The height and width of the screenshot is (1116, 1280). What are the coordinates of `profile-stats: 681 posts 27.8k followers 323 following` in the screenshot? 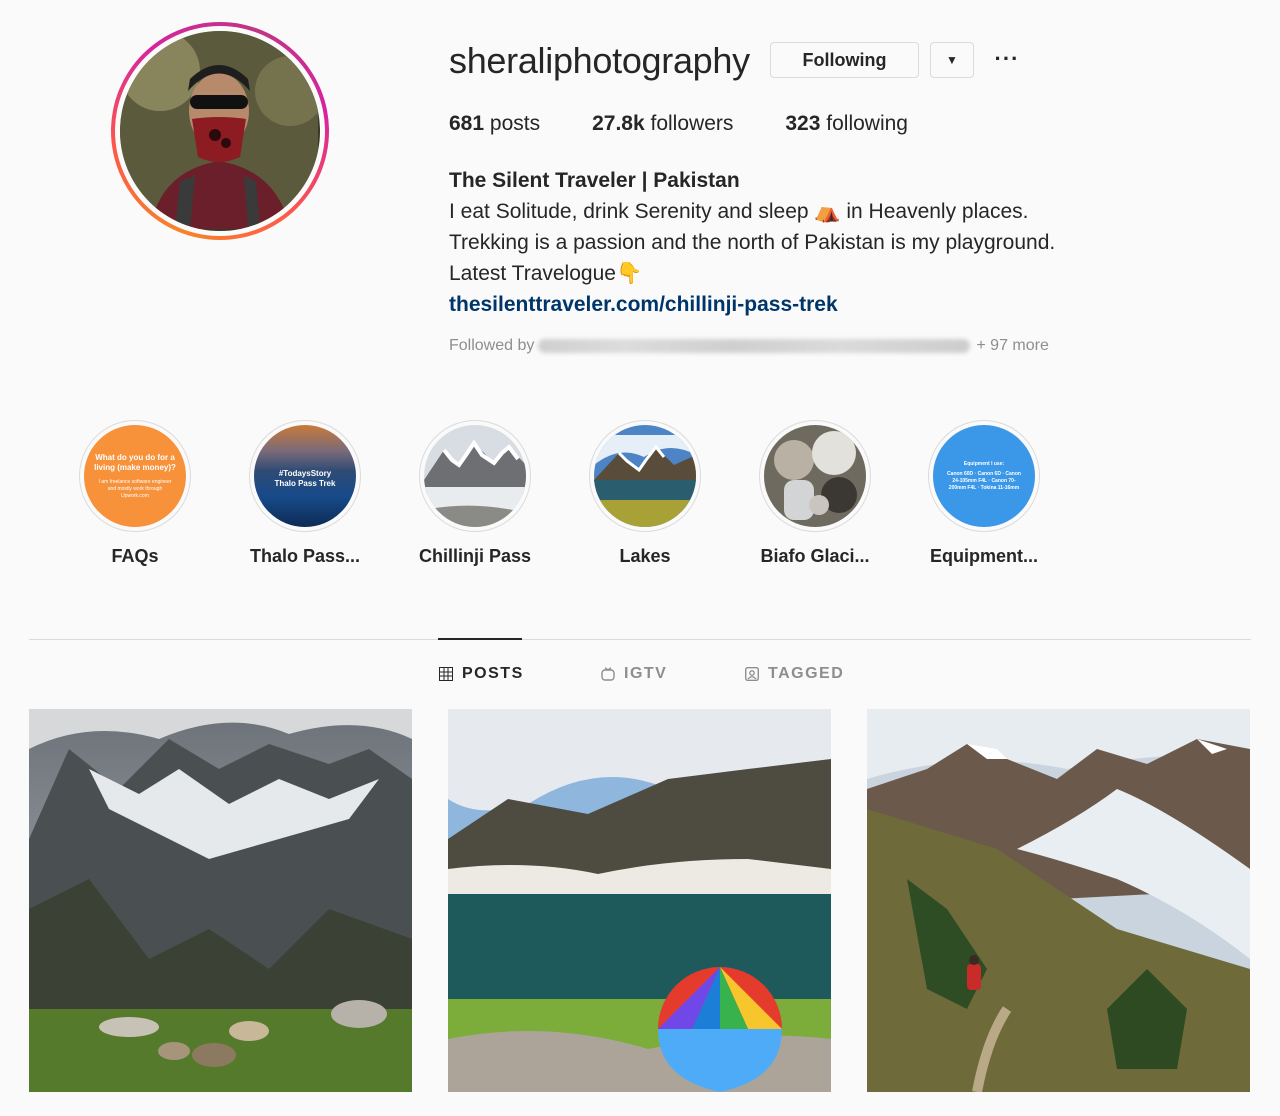 It's located at (704, 124).